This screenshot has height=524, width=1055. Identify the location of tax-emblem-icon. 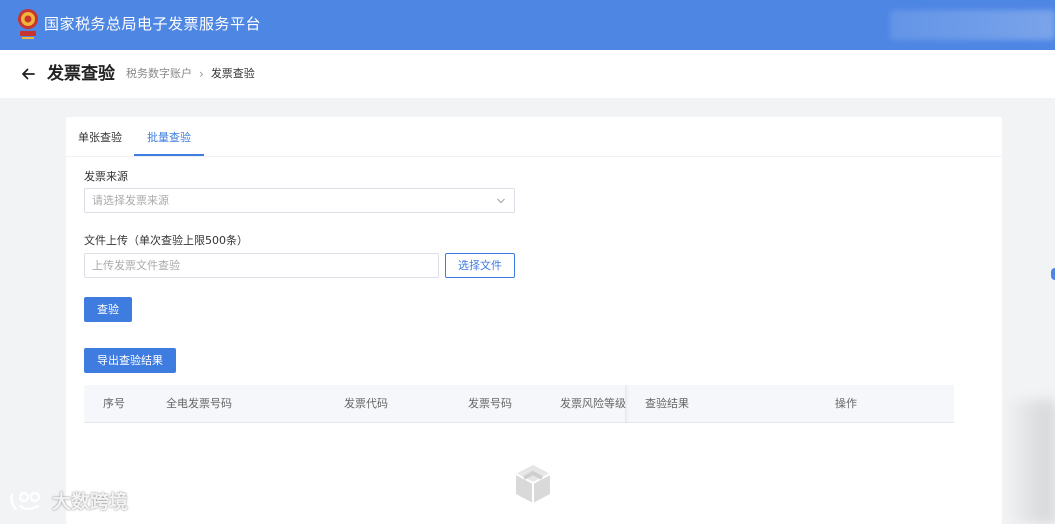
(28, 24).